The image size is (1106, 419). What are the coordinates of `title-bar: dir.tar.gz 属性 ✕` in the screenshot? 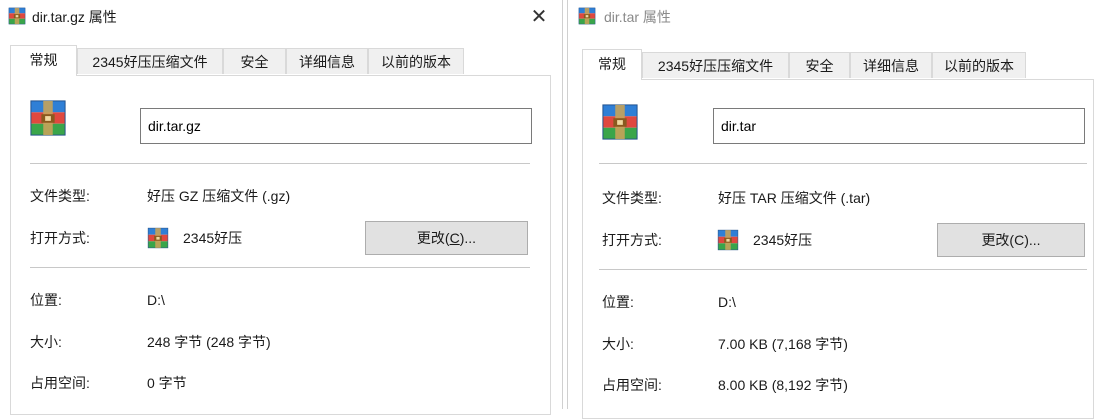 It's located at (281, 17).